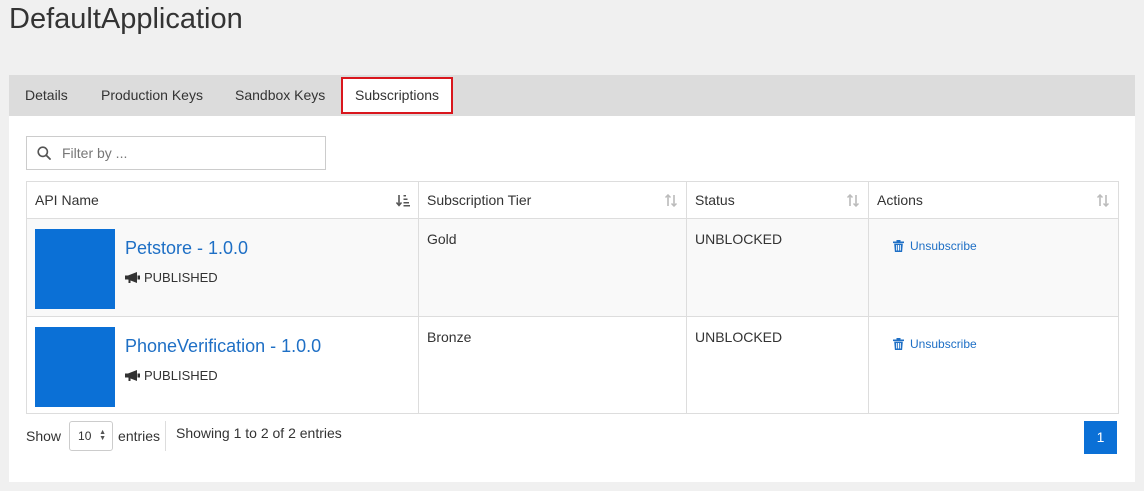  I want to click on column-header-label: Actions, so click(900, 200).